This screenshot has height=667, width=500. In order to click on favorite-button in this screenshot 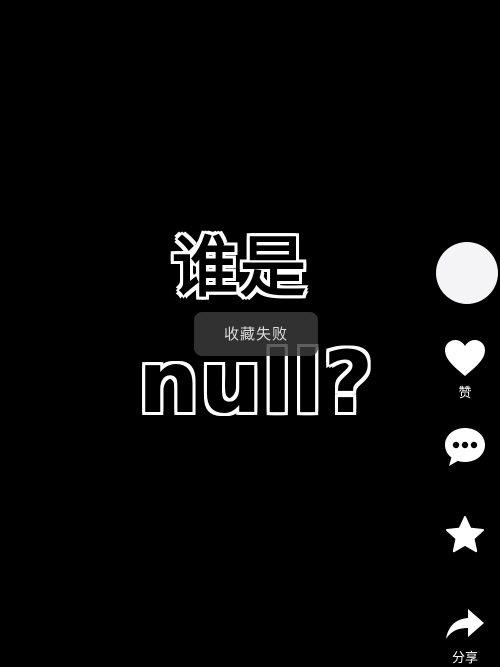, I will do `click(465, 535)`.